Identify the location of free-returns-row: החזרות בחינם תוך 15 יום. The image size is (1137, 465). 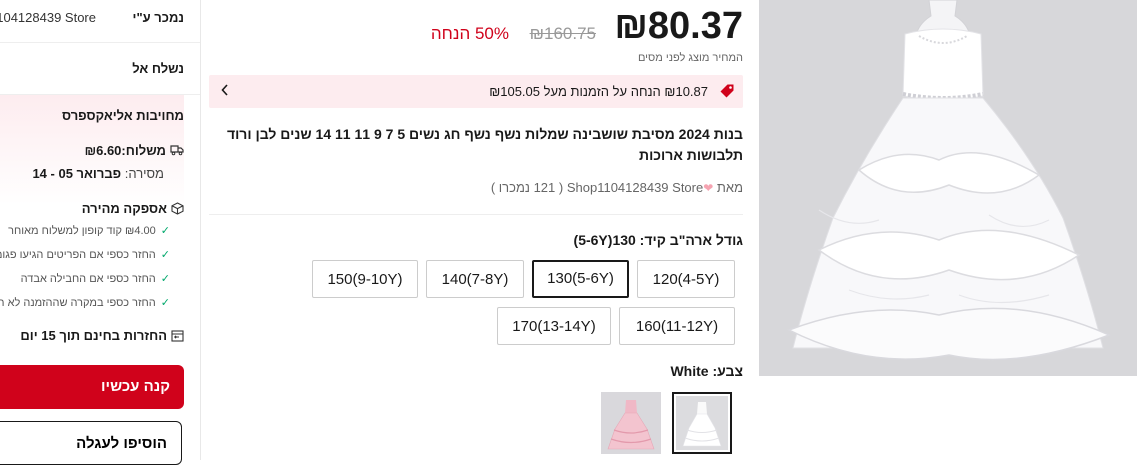
(102, 336).